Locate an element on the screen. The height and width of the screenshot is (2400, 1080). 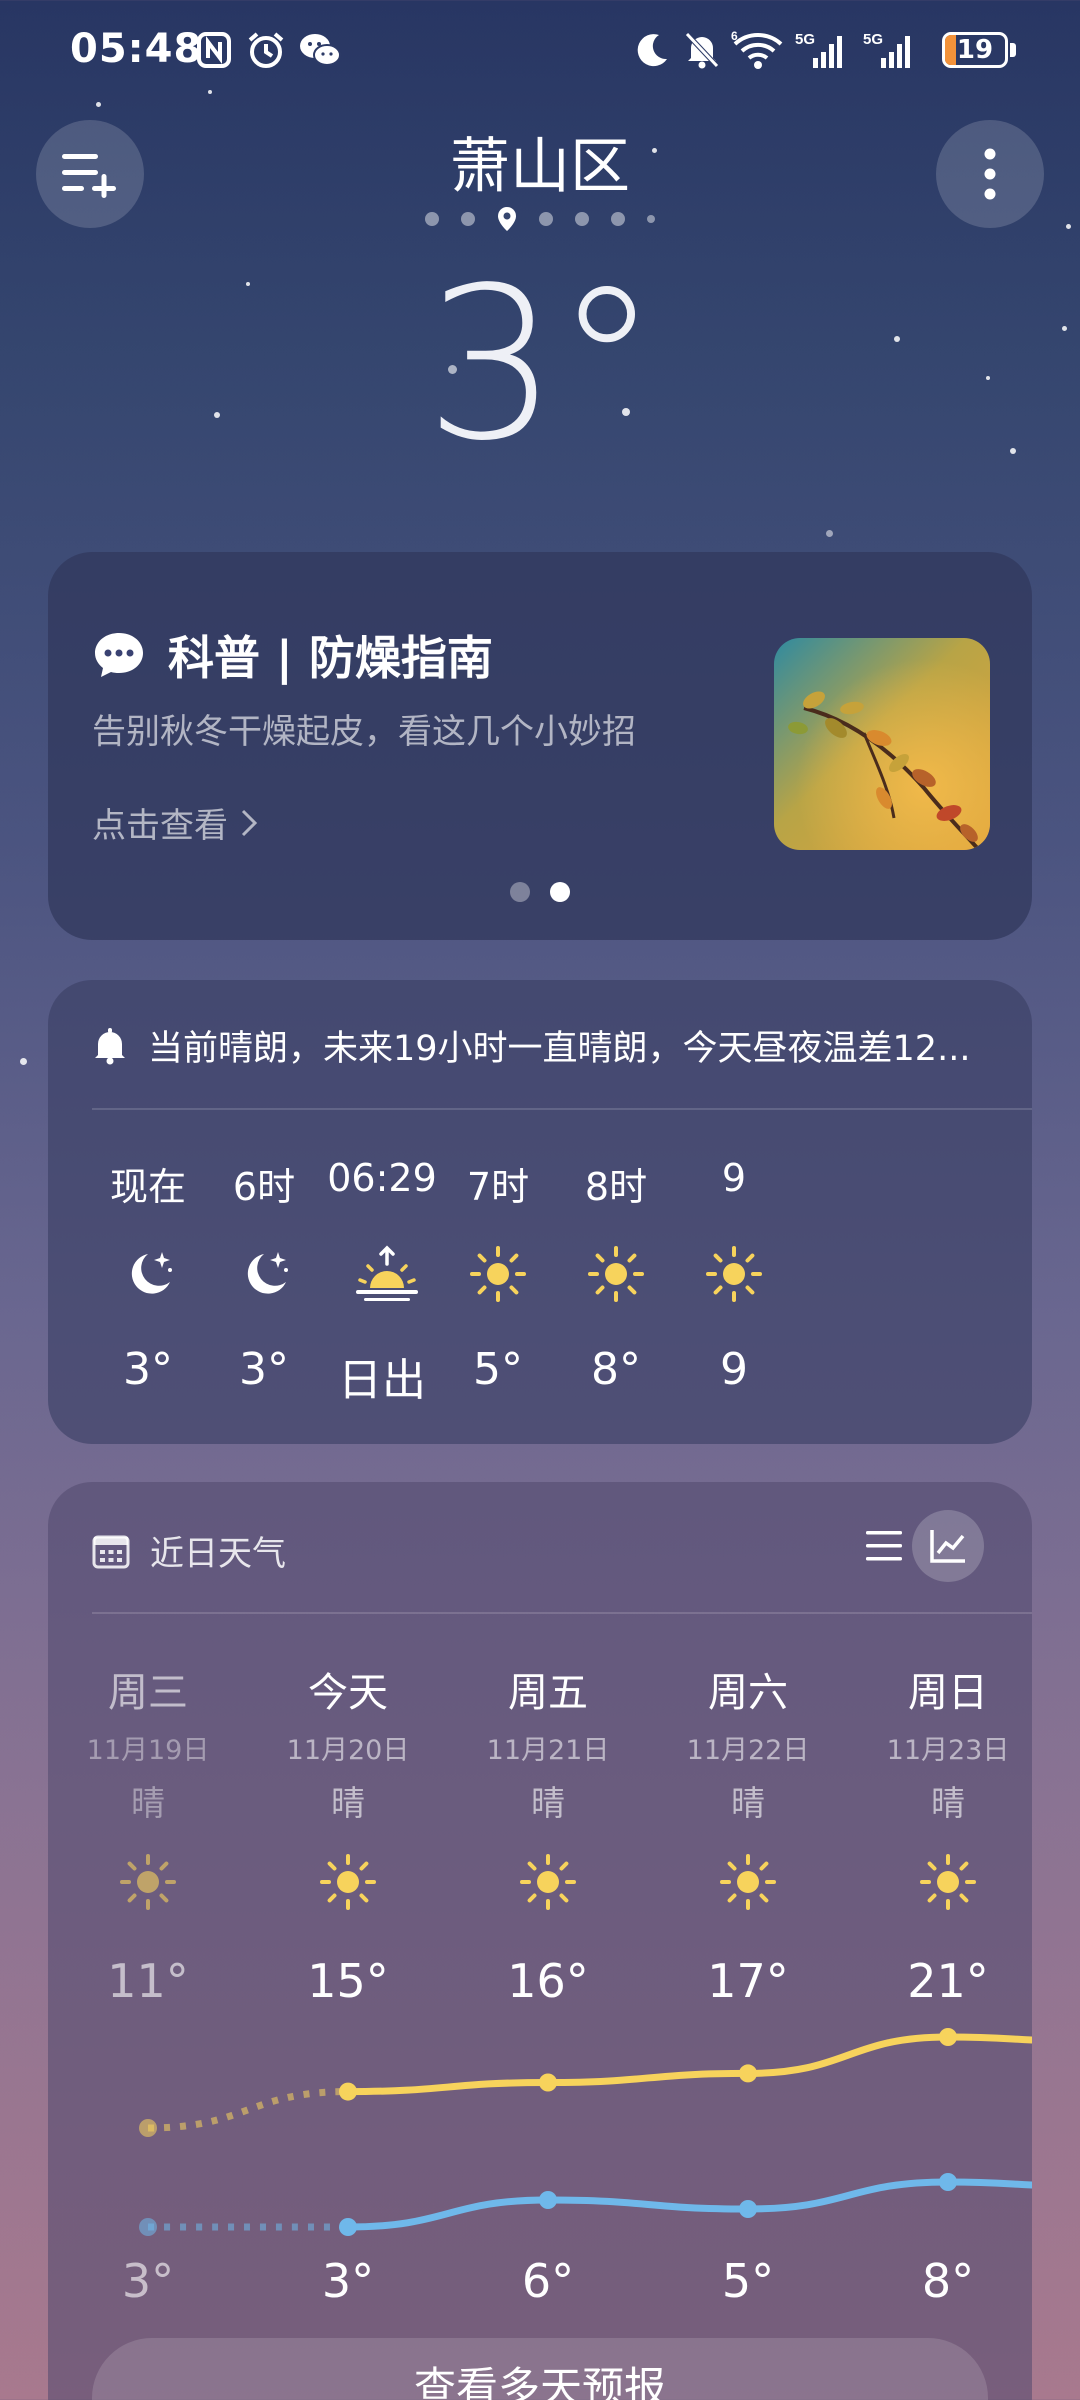
day-low-temp: 5° is located at coordinates (748, 2281).